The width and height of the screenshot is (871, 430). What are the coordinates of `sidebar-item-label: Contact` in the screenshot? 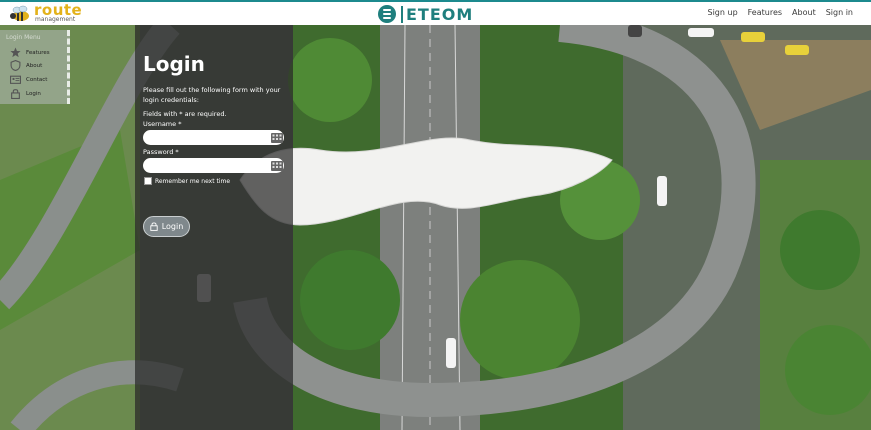 It's located at (37, 79).